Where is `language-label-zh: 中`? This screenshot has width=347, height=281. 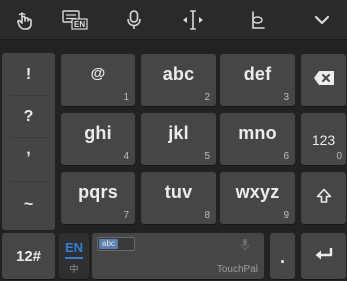
language-label-zh: 中 is located at coordinates (74, 269).